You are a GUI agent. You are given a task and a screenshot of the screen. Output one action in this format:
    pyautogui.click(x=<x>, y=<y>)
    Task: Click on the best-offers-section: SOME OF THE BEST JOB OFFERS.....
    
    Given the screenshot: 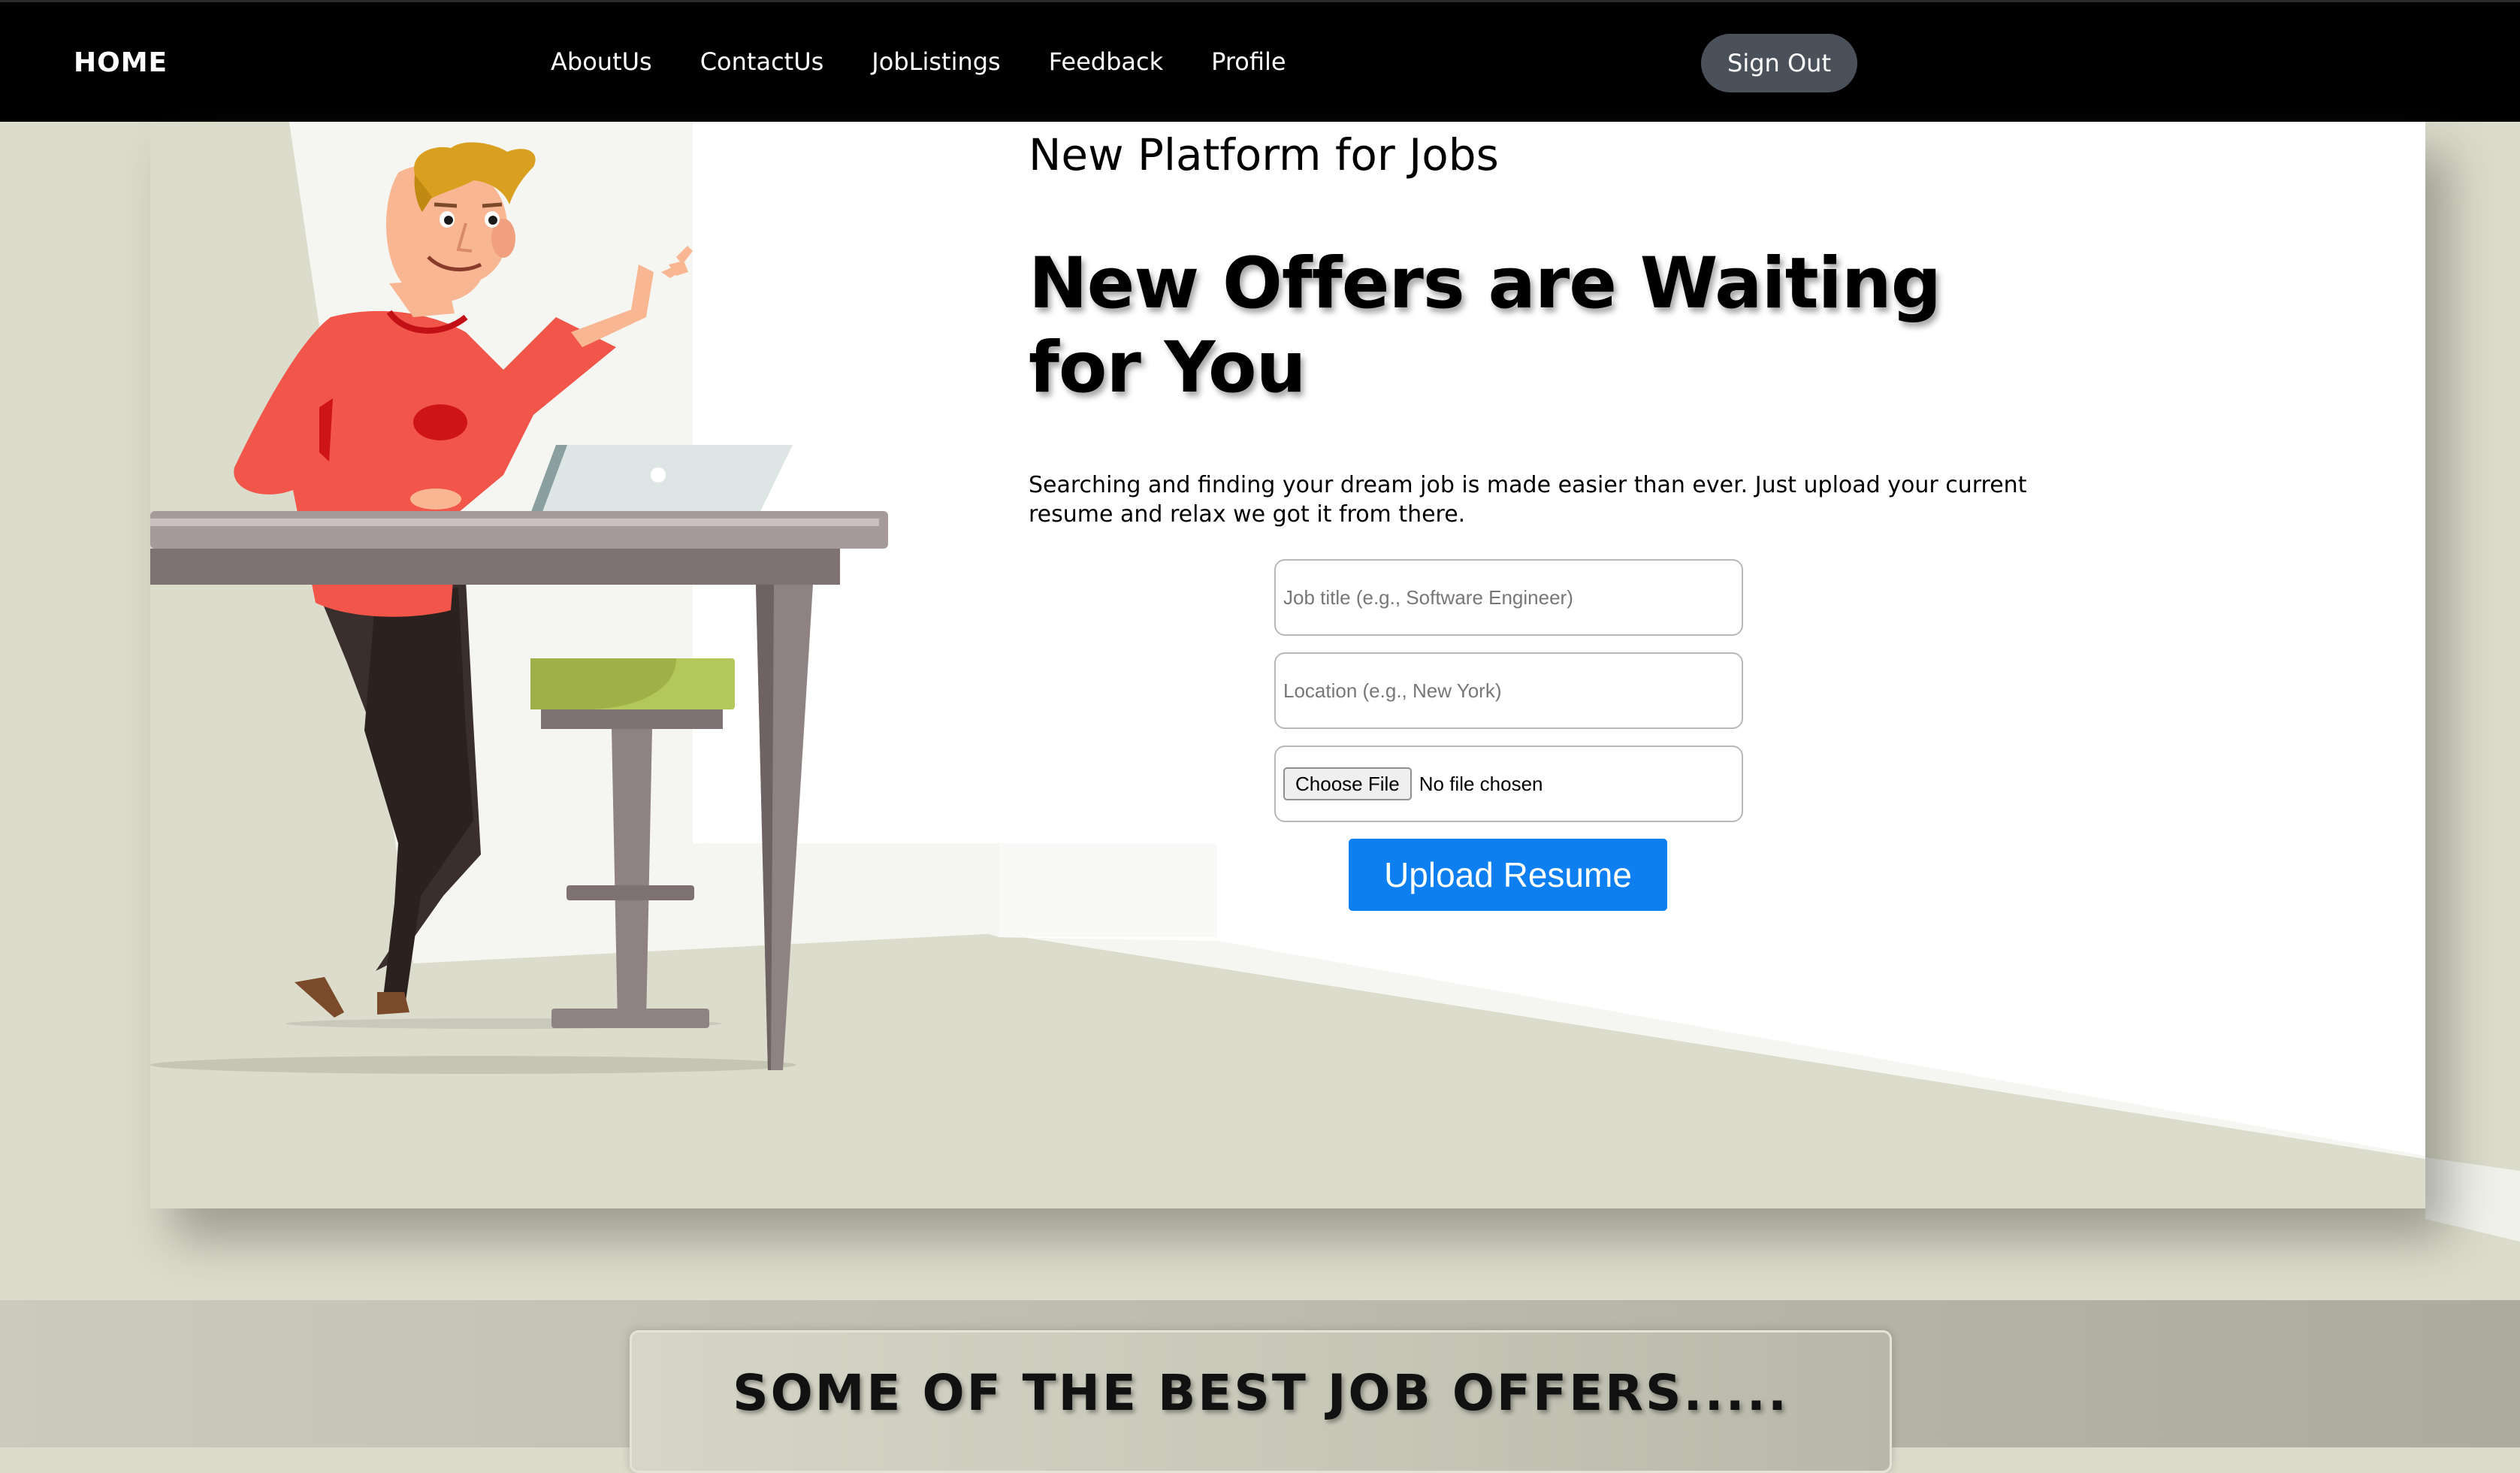 What is the action you would take?
    pyautogui.click(x=1260, y=1386)
    